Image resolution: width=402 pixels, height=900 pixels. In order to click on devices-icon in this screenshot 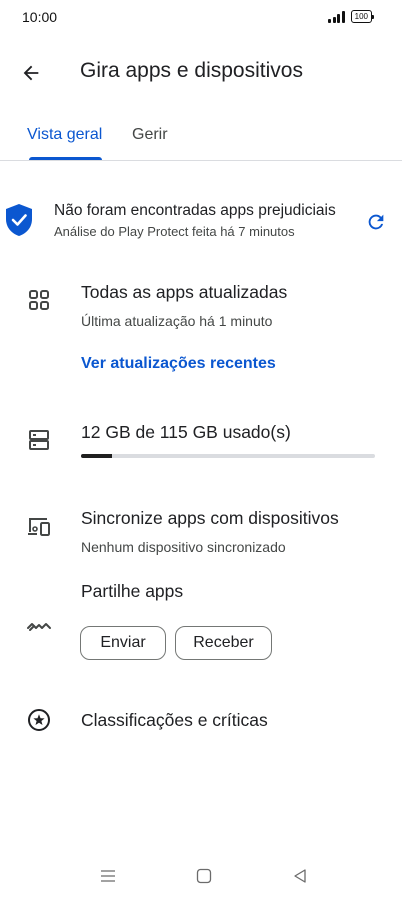, I will do `click(39, 526)`.